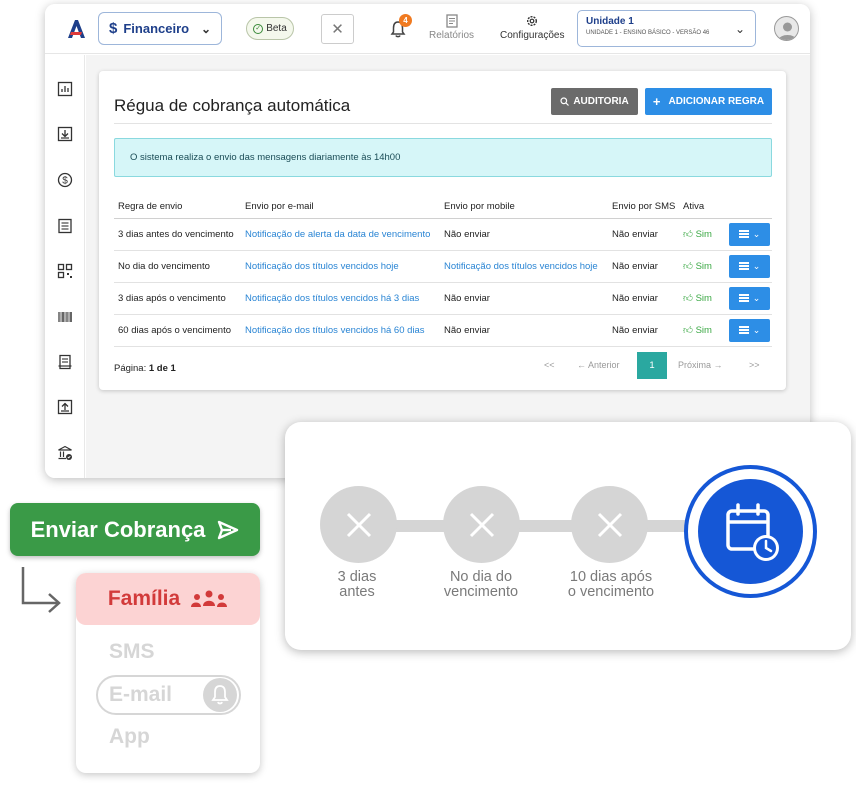  What do you see at coordinates (337, 29) in the screenshot?
I see `collapse-menu-button: ✕` at bounding box center [337, 29].